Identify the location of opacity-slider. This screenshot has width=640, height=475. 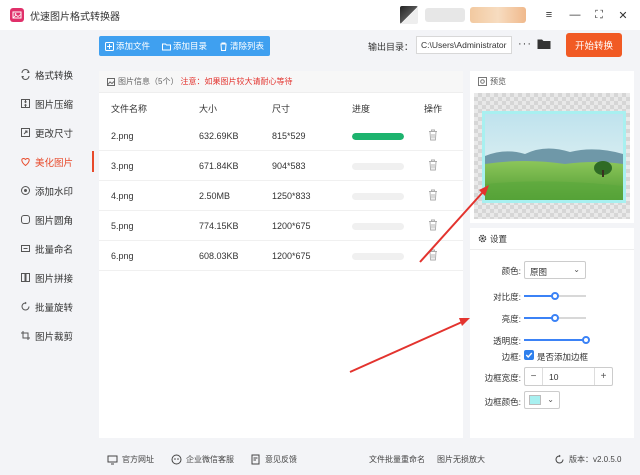
(557, 340).